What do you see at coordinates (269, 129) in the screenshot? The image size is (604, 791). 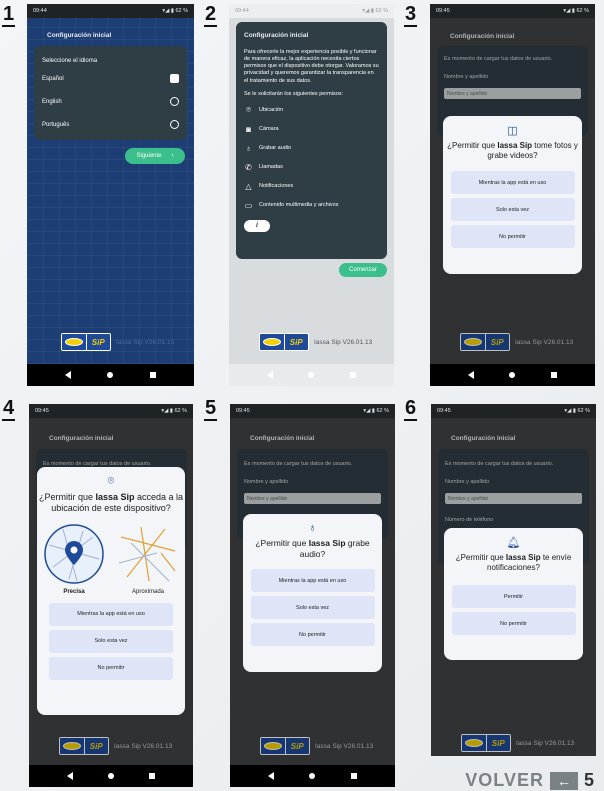 I see `permission-label: Cámara` at bounding box center [269, 129].